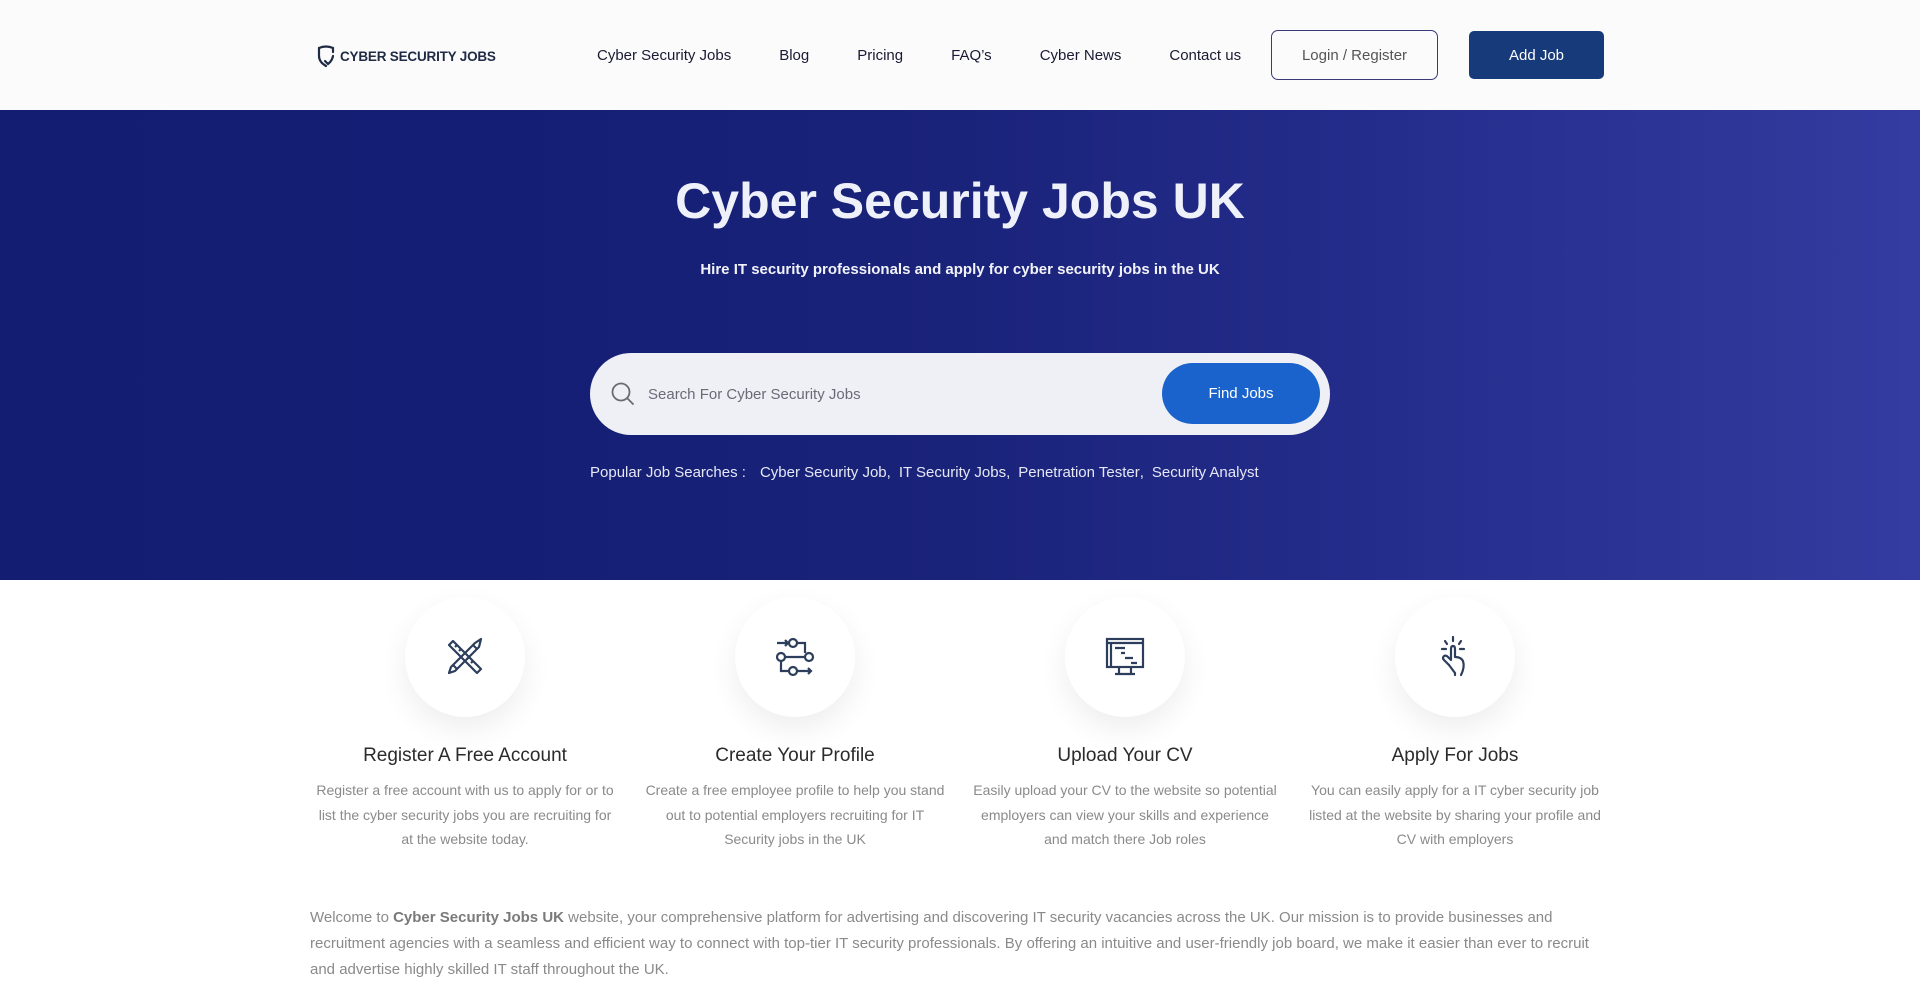  Describe the element at coordinates (465, 755) in the screenshot. I see `step-title: Register A Free Account` at that location.